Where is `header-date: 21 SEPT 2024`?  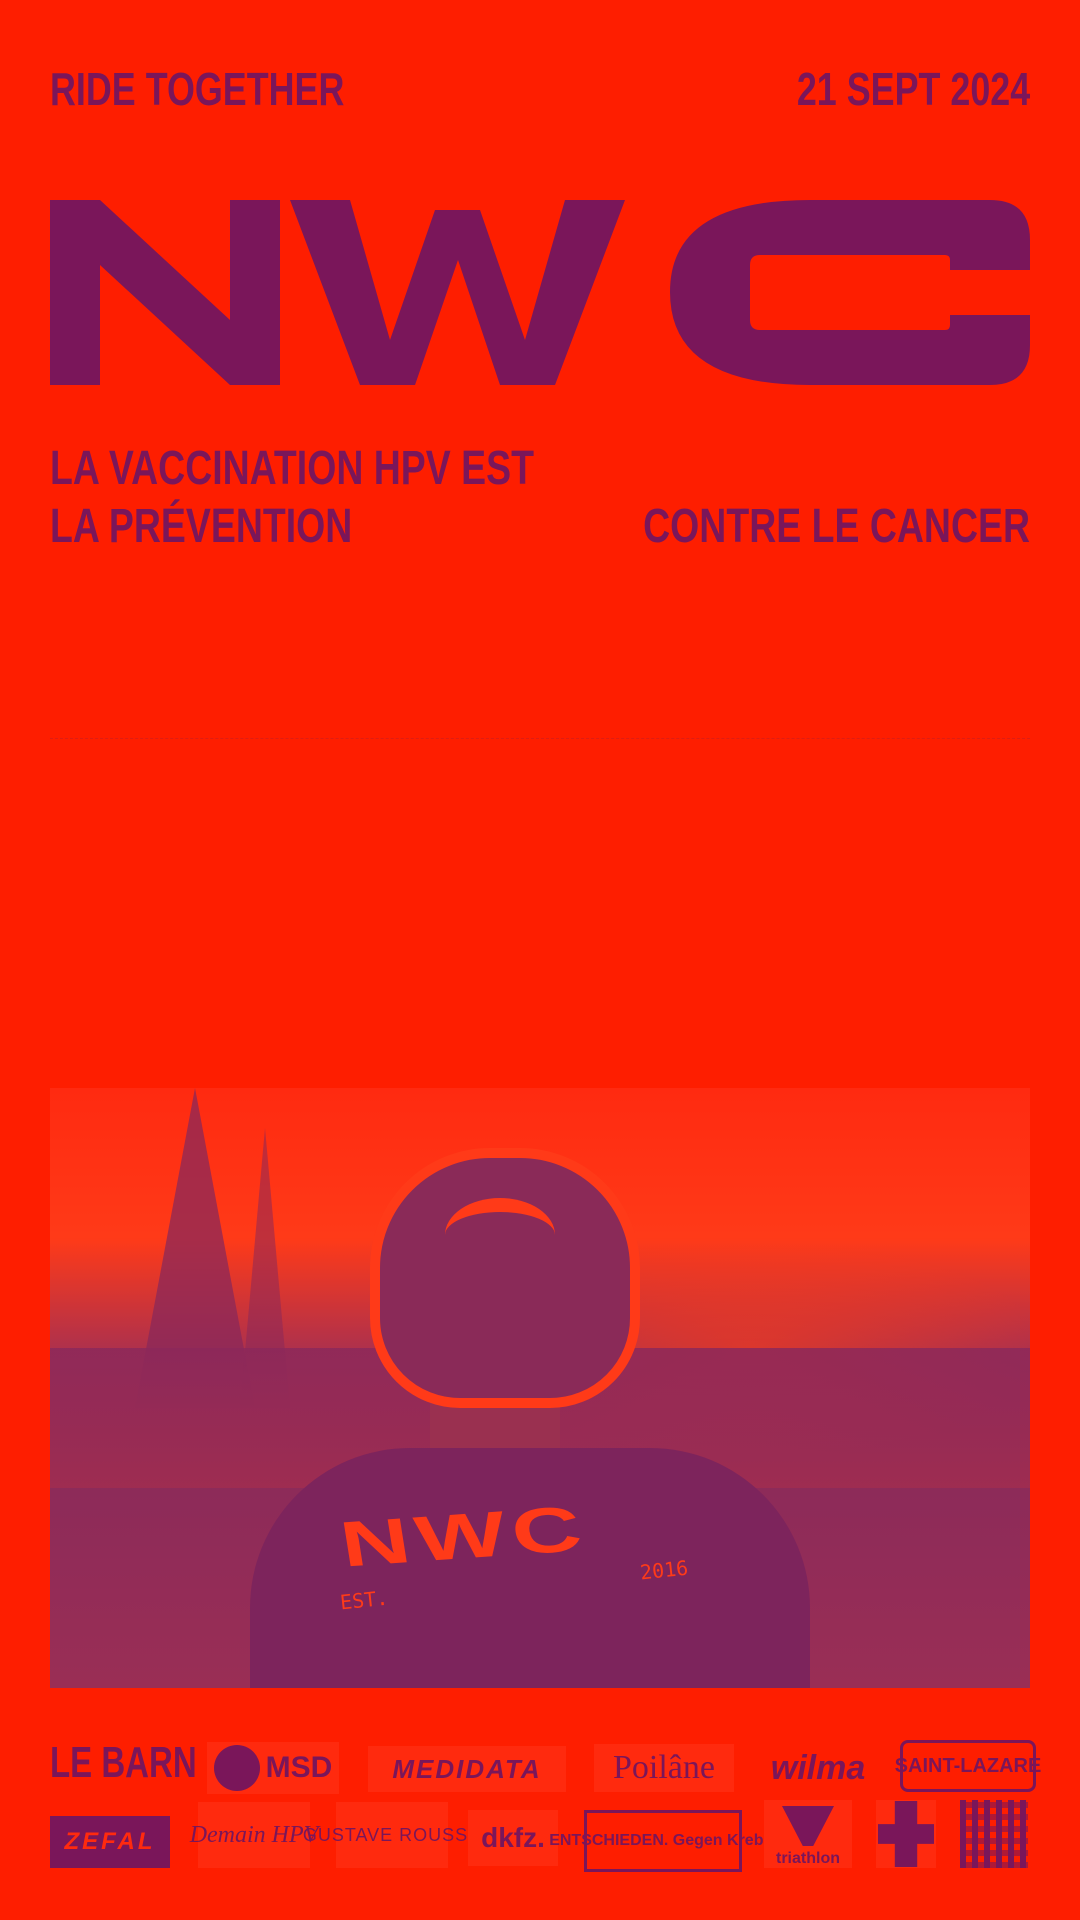 header-date: 21 SEPT 2024 is located at coordinates (913, 89).